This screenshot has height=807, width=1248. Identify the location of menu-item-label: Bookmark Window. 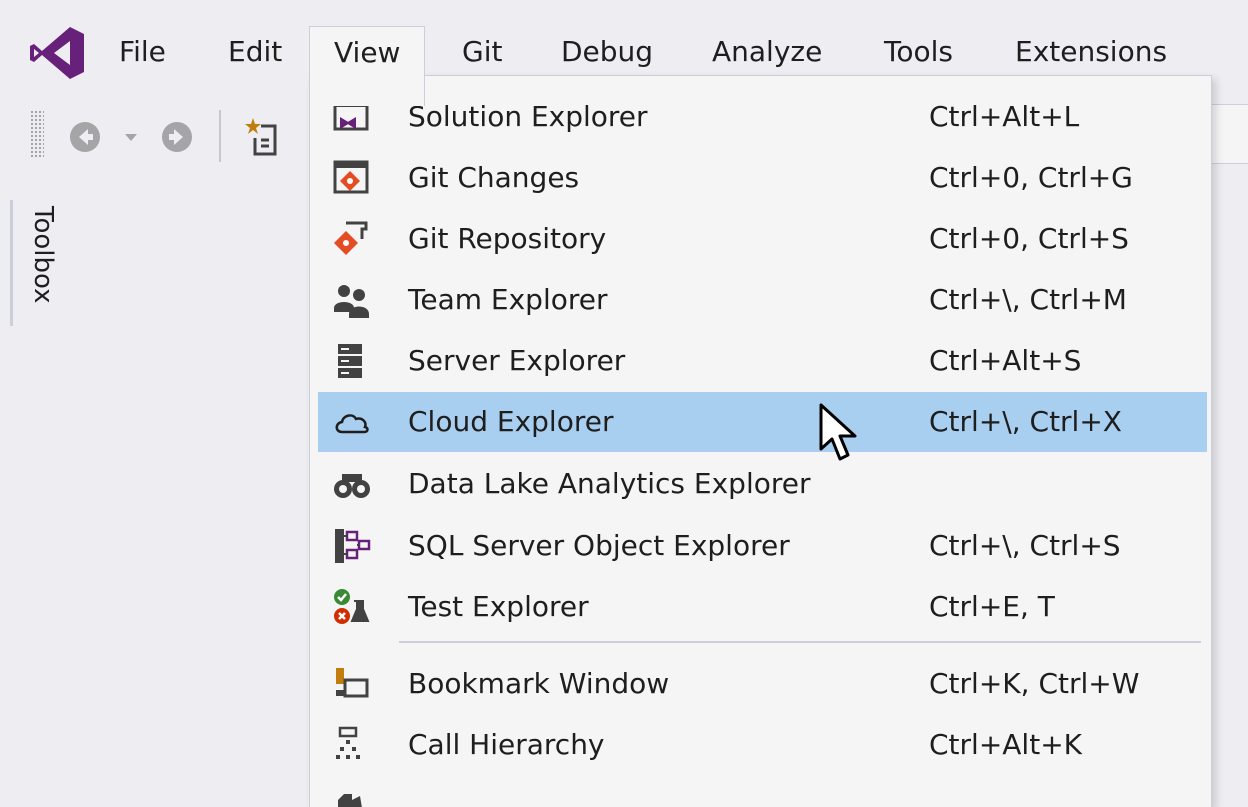
(539, 683).